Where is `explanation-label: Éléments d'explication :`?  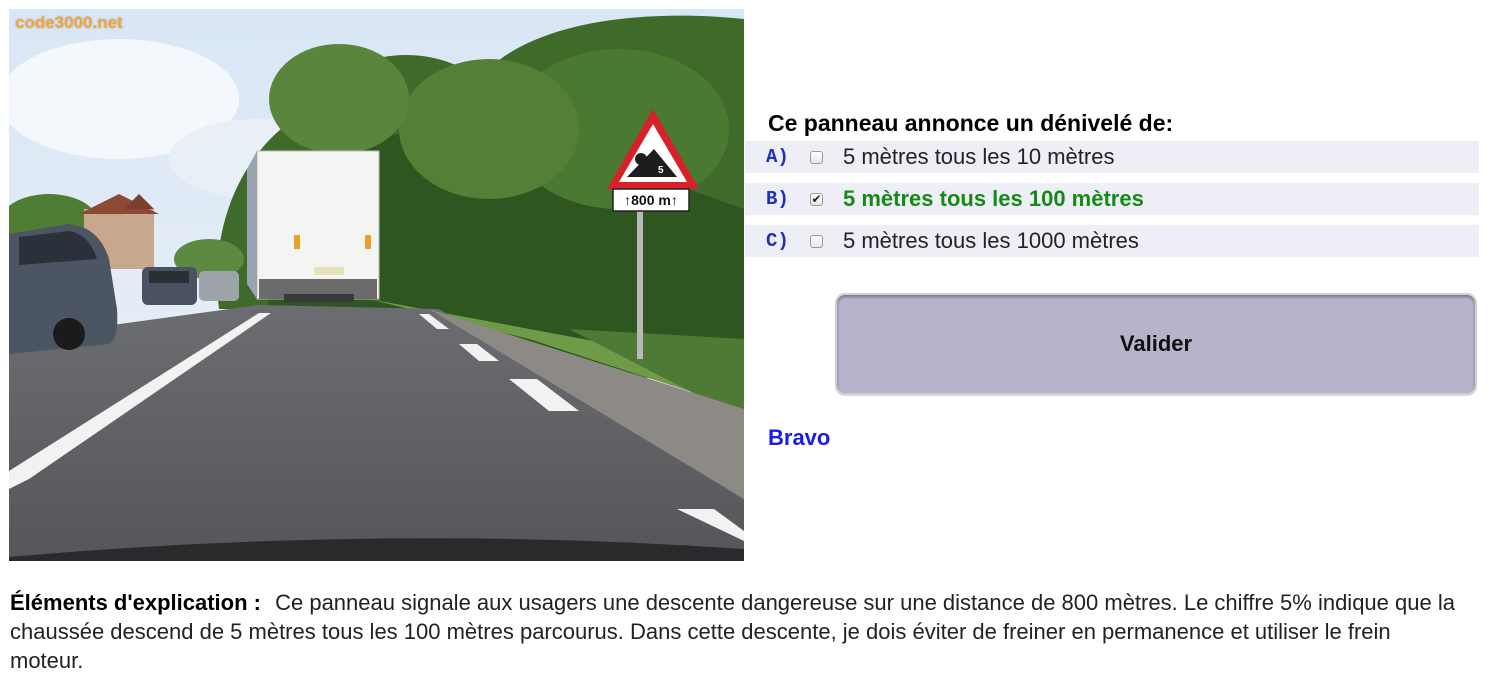 explanation-label: Éléments d'explication : is located at coordinates (135, 602).